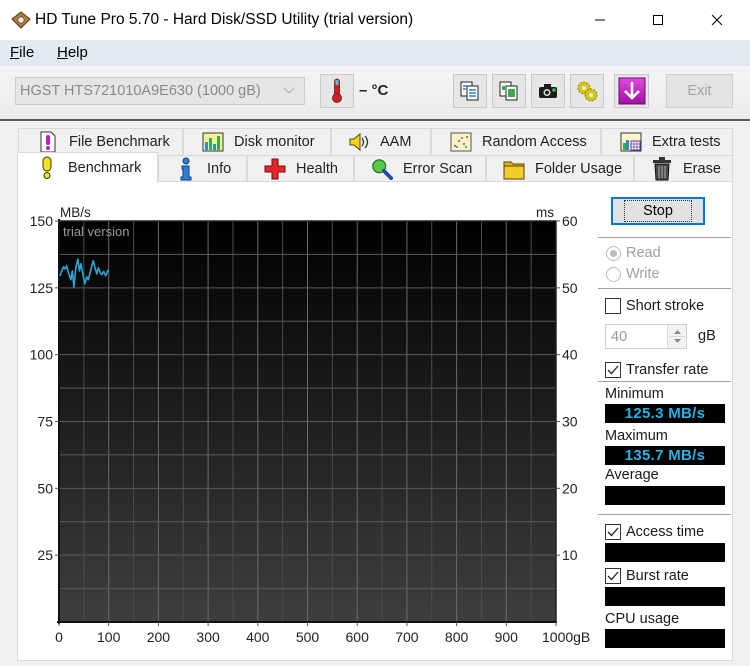 The height and width of the screenshot is (666, 750). Describe the element at coordinates (47, 167) in the screenshot. I see `benchmark-exclamation-icon` at that location.